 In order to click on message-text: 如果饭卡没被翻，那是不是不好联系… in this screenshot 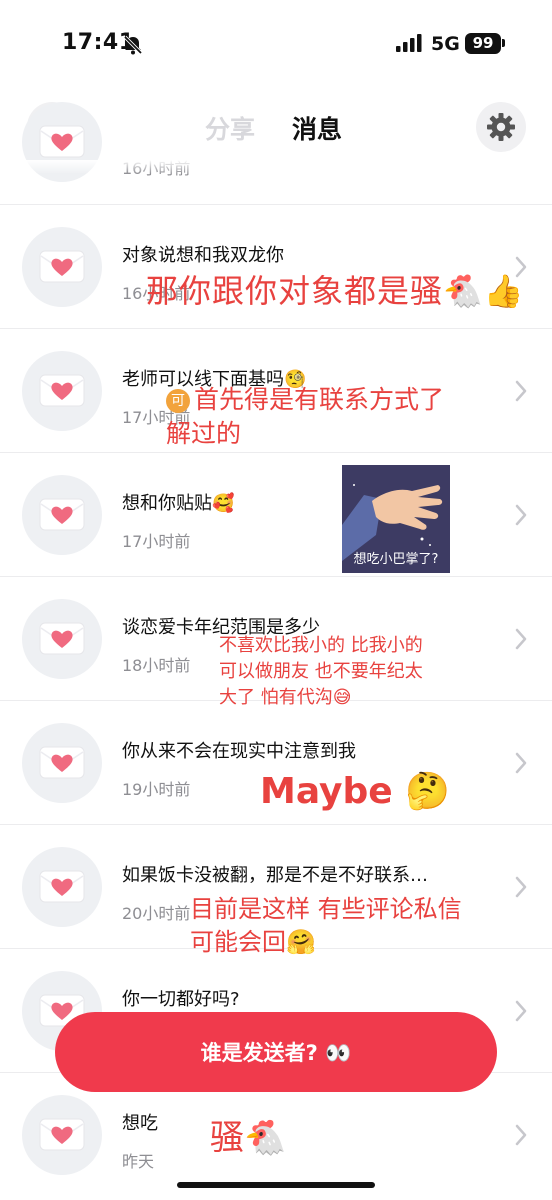, I will do `click(275, 875)`.